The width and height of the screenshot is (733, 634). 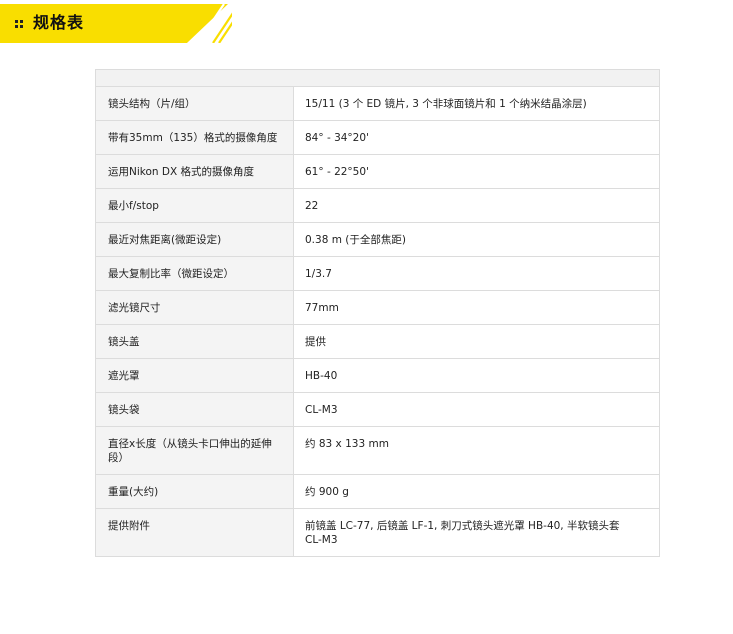 What do you see at coordinates (377, 376) in the screenshot?
I see `spec-row: 遮光罩 HB-40` at bounding box center [377, 376].